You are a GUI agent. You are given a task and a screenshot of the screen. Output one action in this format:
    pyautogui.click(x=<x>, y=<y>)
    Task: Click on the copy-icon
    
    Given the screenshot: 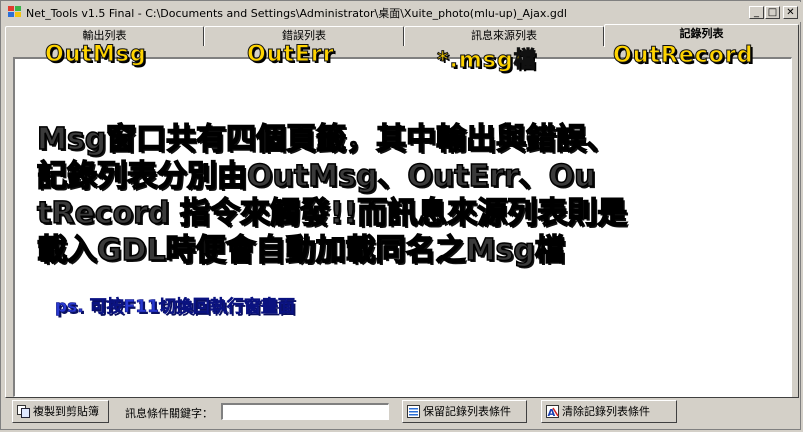 What is the action you would take?
    pyautogui.click(x=23, y=411)
    